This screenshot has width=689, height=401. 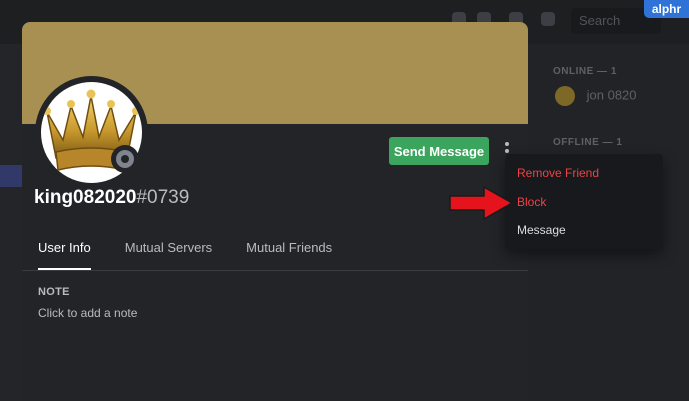 What do you see at coordinates (584, 201) in the screenshot?
I see `user-context-menu: Remove Friend Block Message` at bounding box center [584, 201].